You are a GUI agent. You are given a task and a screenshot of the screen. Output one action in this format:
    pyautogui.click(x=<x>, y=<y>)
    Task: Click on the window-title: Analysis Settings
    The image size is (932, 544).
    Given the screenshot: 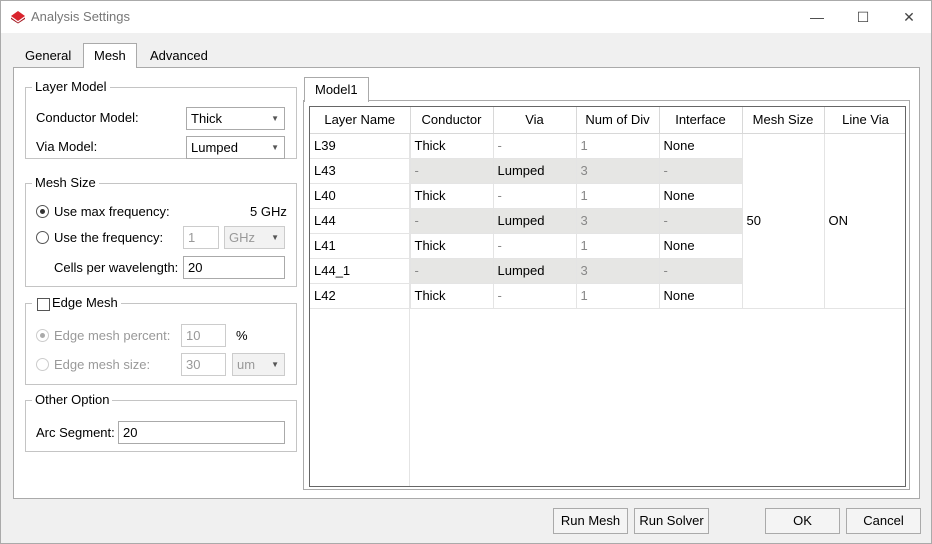 What is the action you would take?
    pyautogui.click(x=80, y=16)
    